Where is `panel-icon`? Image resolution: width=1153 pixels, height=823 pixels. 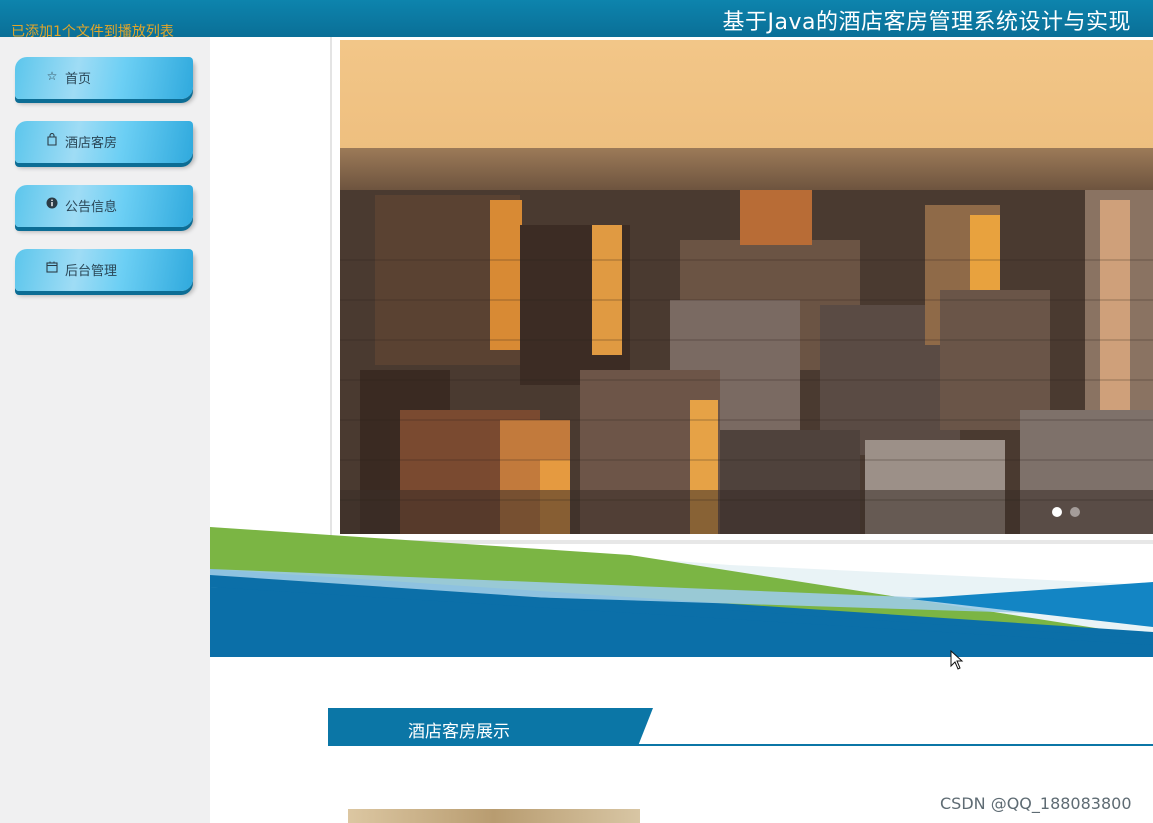 panel-icon is located at coordinates (52, 268).